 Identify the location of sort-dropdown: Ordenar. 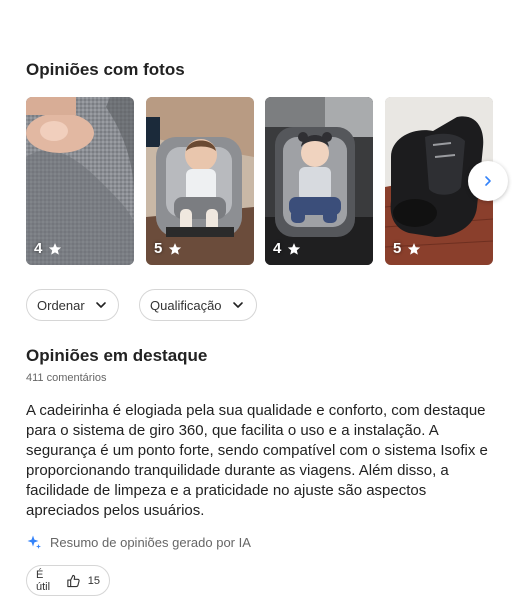
(72, 305).